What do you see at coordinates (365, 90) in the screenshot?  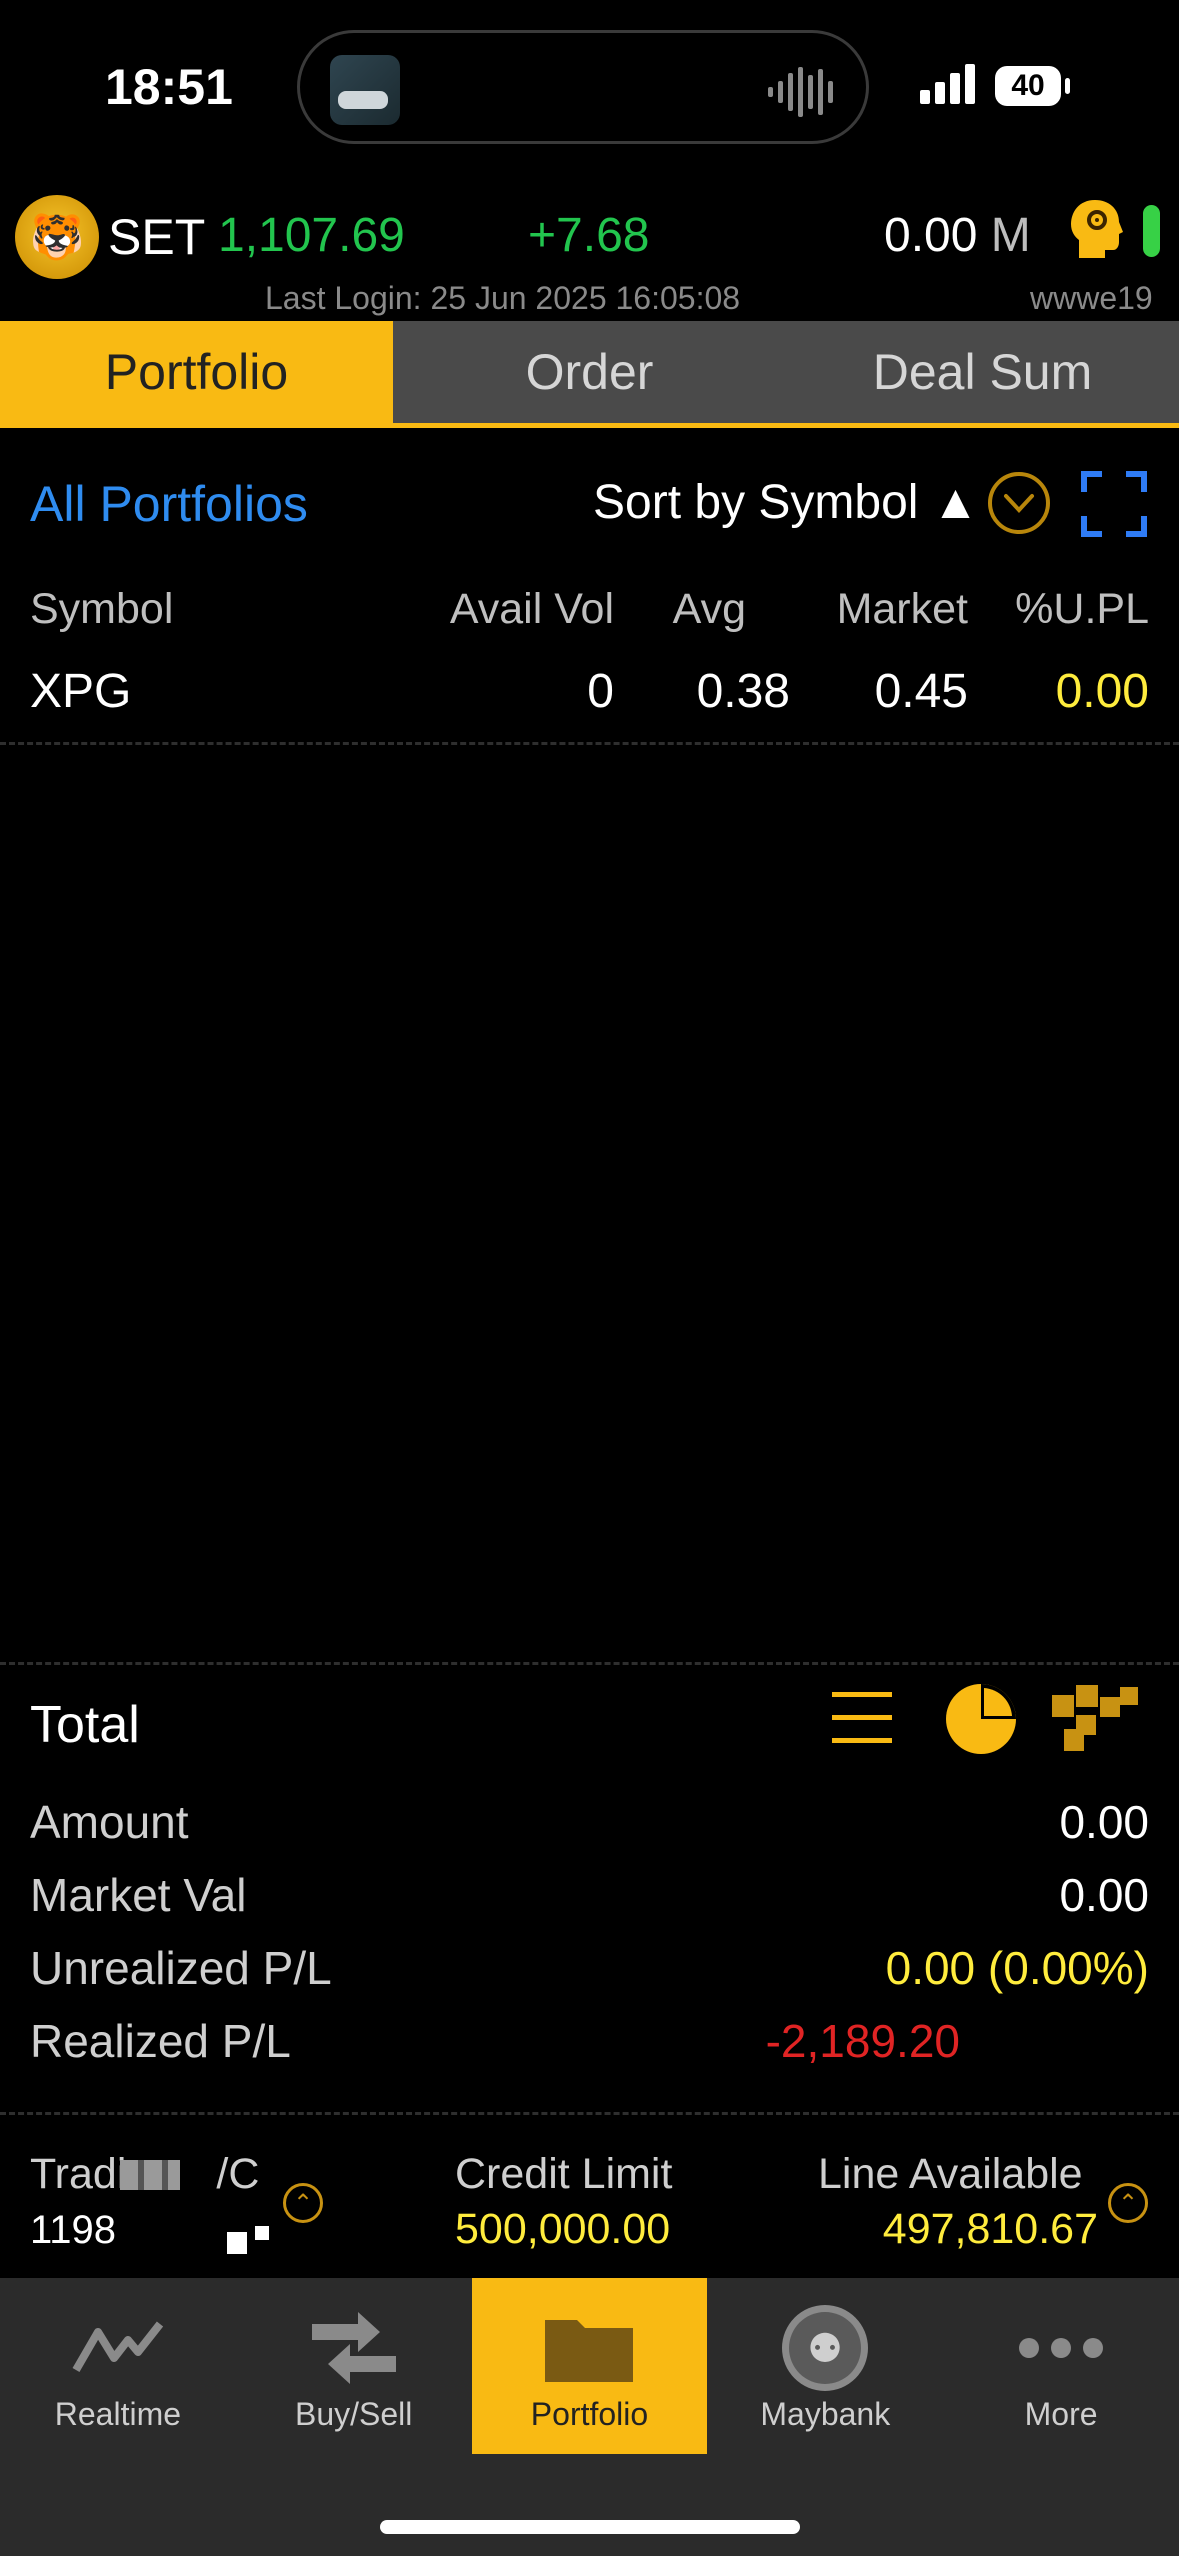 I see `media-thumbnail` at bounding box center [365, 90].